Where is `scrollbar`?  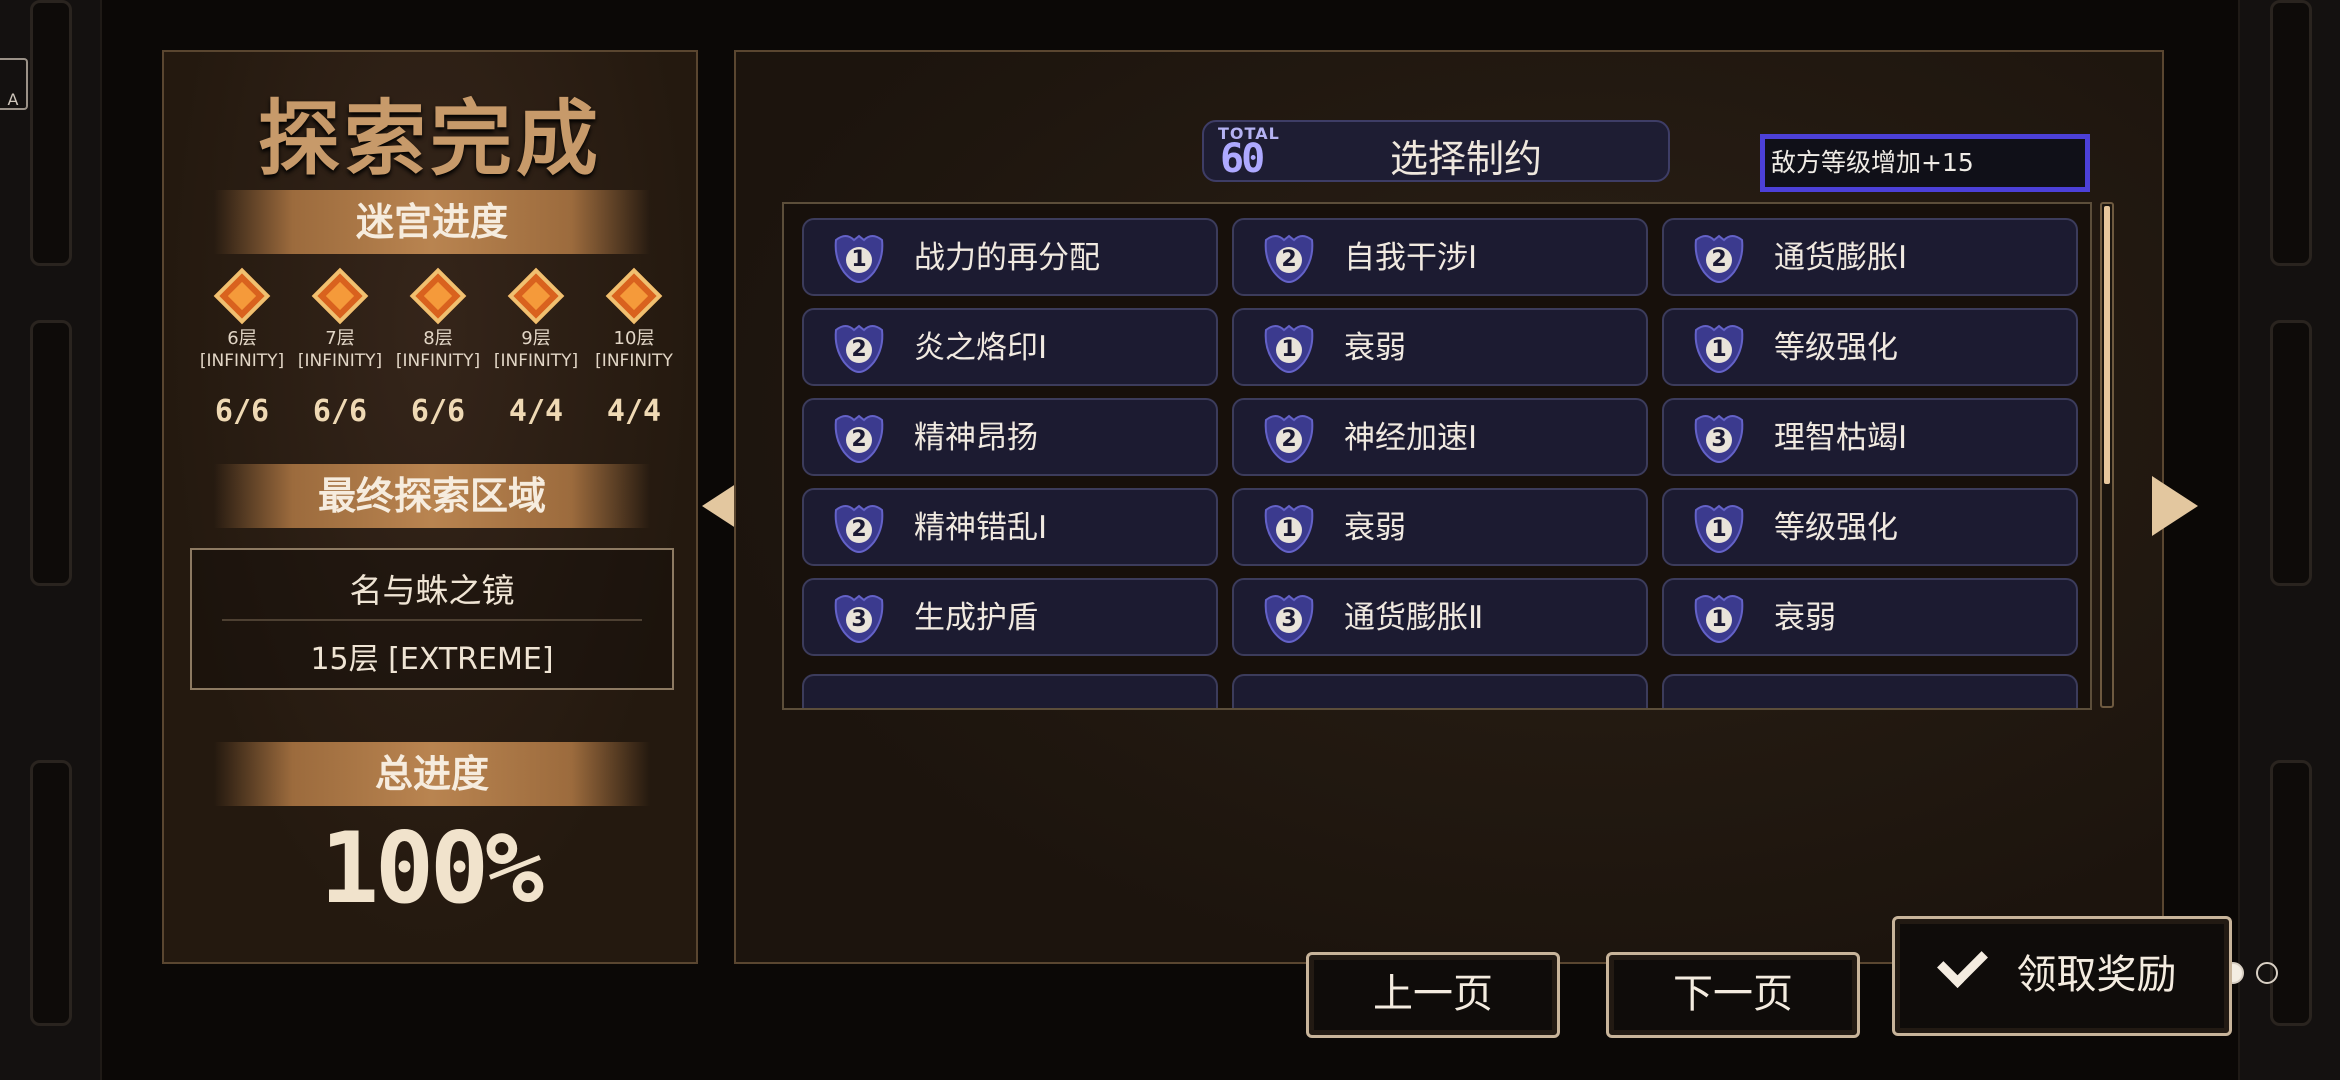
scrollbar is located at coordinates (2107, 455).